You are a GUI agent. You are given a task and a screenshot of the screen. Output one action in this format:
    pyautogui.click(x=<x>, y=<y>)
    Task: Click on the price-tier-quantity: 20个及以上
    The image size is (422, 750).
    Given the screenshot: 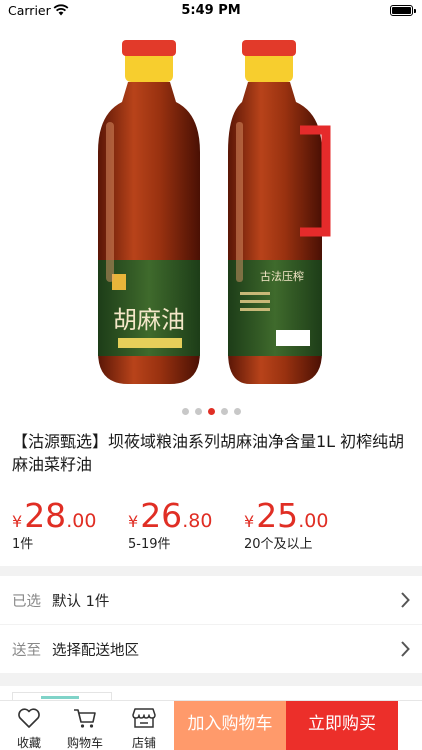 What is the action you would take?
    pyautogui.click(x=278, y=544)
    